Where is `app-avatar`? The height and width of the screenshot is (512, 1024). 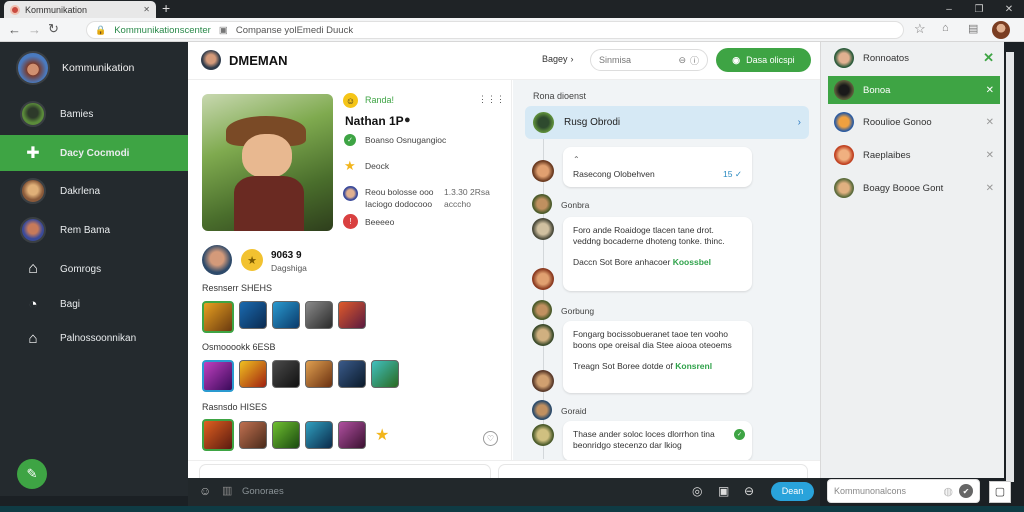
app-avatar is located at coordinates (33, 68).